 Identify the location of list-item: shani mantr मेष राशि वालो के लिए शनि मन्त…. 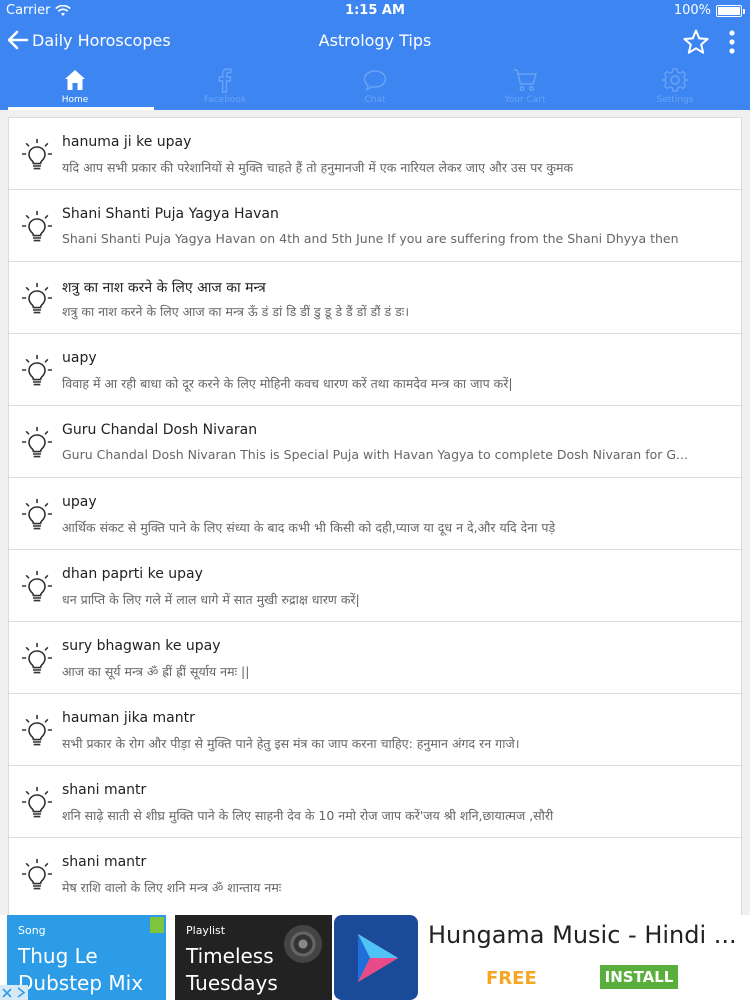
(375, 877).